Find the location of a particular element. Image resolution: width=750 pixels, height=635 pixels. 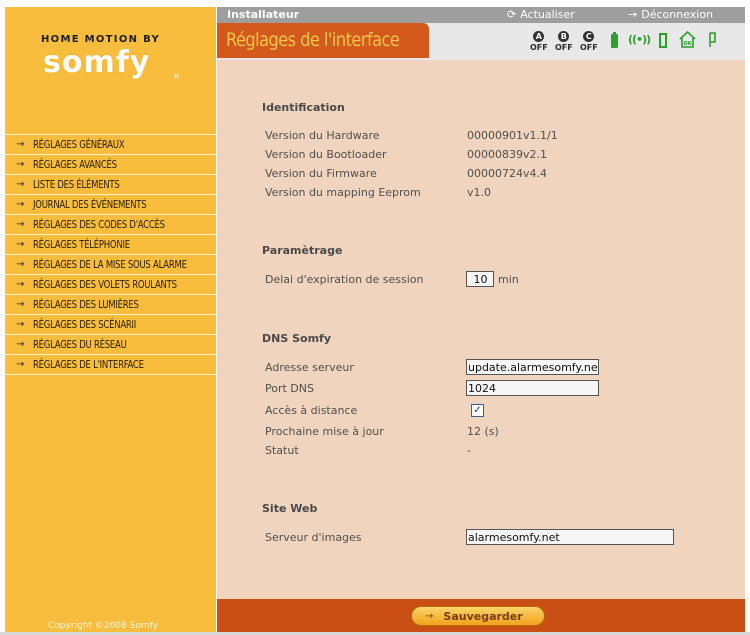

refresh-icon: ⟳ is located at coordinates (512, 14).